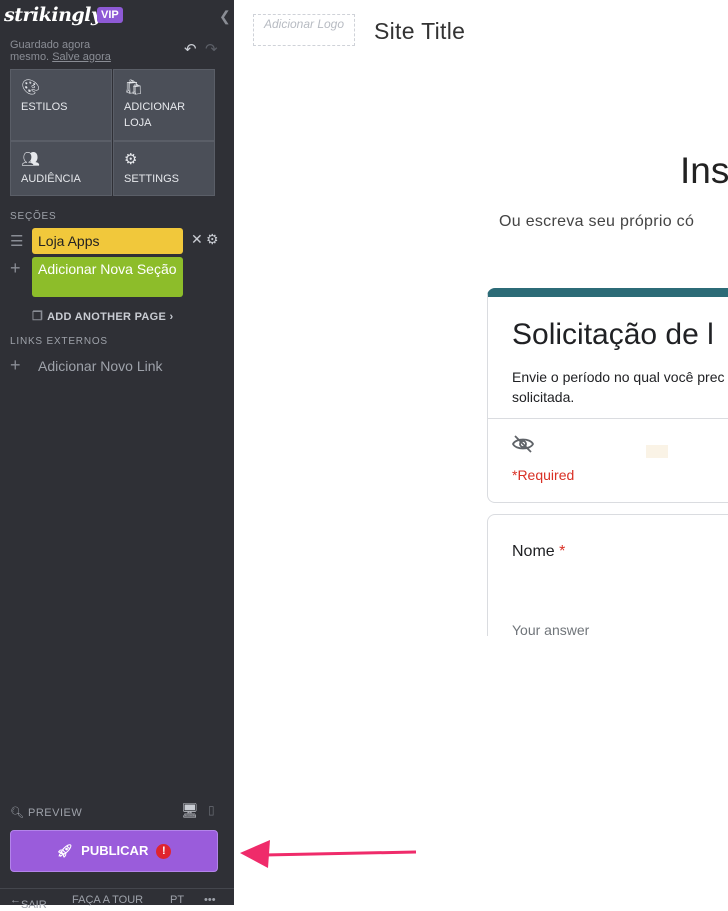 This screenshot has width=728, height=911. Describe the element at coordinates (657, 451) in the screenshot. I see `image-fragment` at that location.